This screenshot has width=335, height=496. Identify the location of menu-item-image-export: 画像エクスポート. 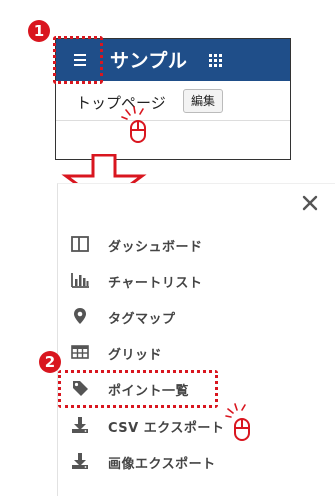
(170, 461).